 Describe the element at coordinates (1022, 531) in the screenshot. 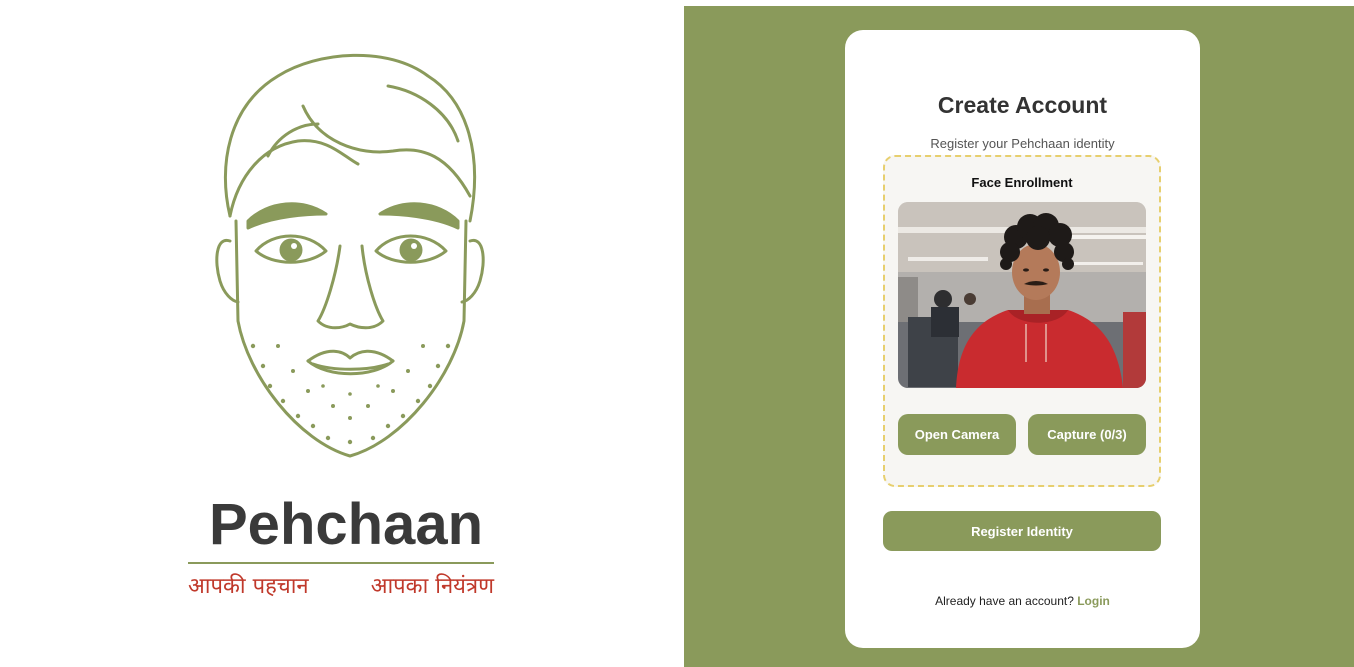

I see `register-identity-button: Register Identity` at that location.